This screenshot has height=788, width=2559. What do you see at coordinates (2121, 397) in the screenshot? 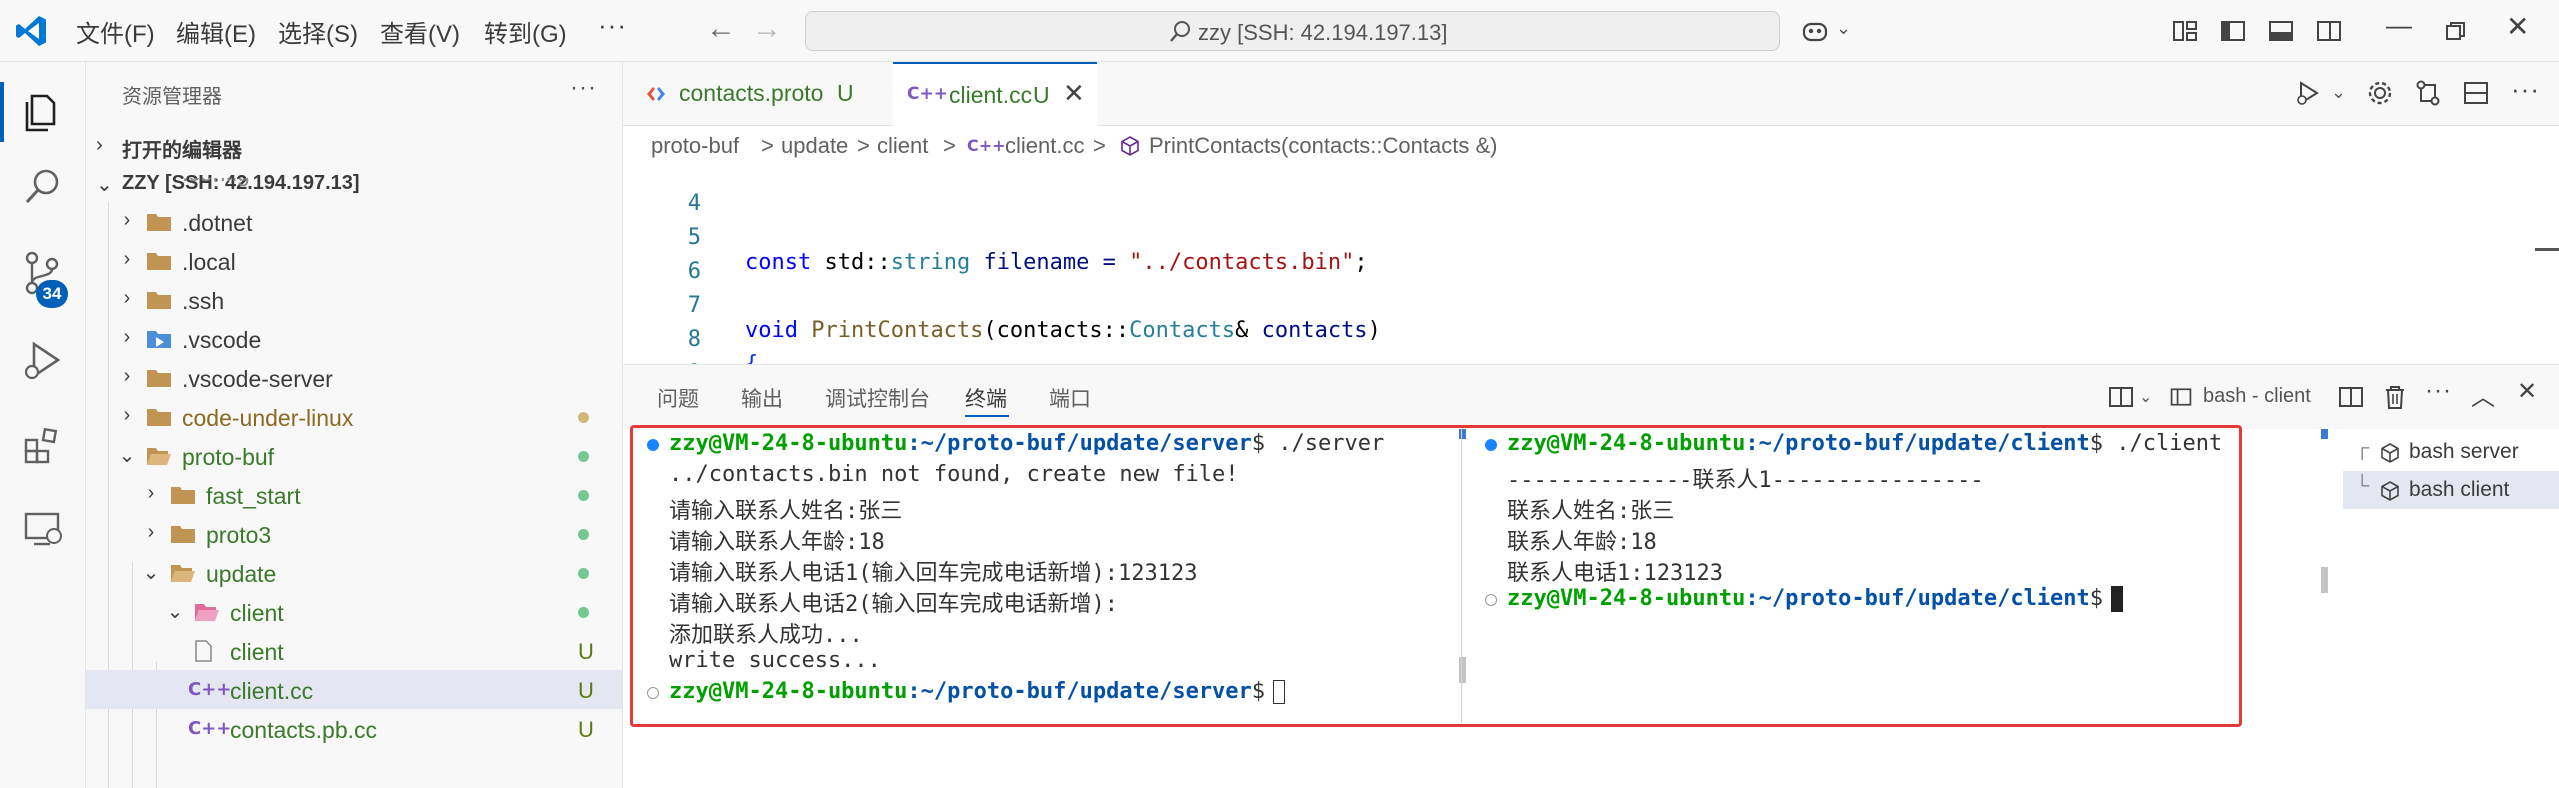
I see `new-terminal-split-icon` at bounding box center [2121, 397].